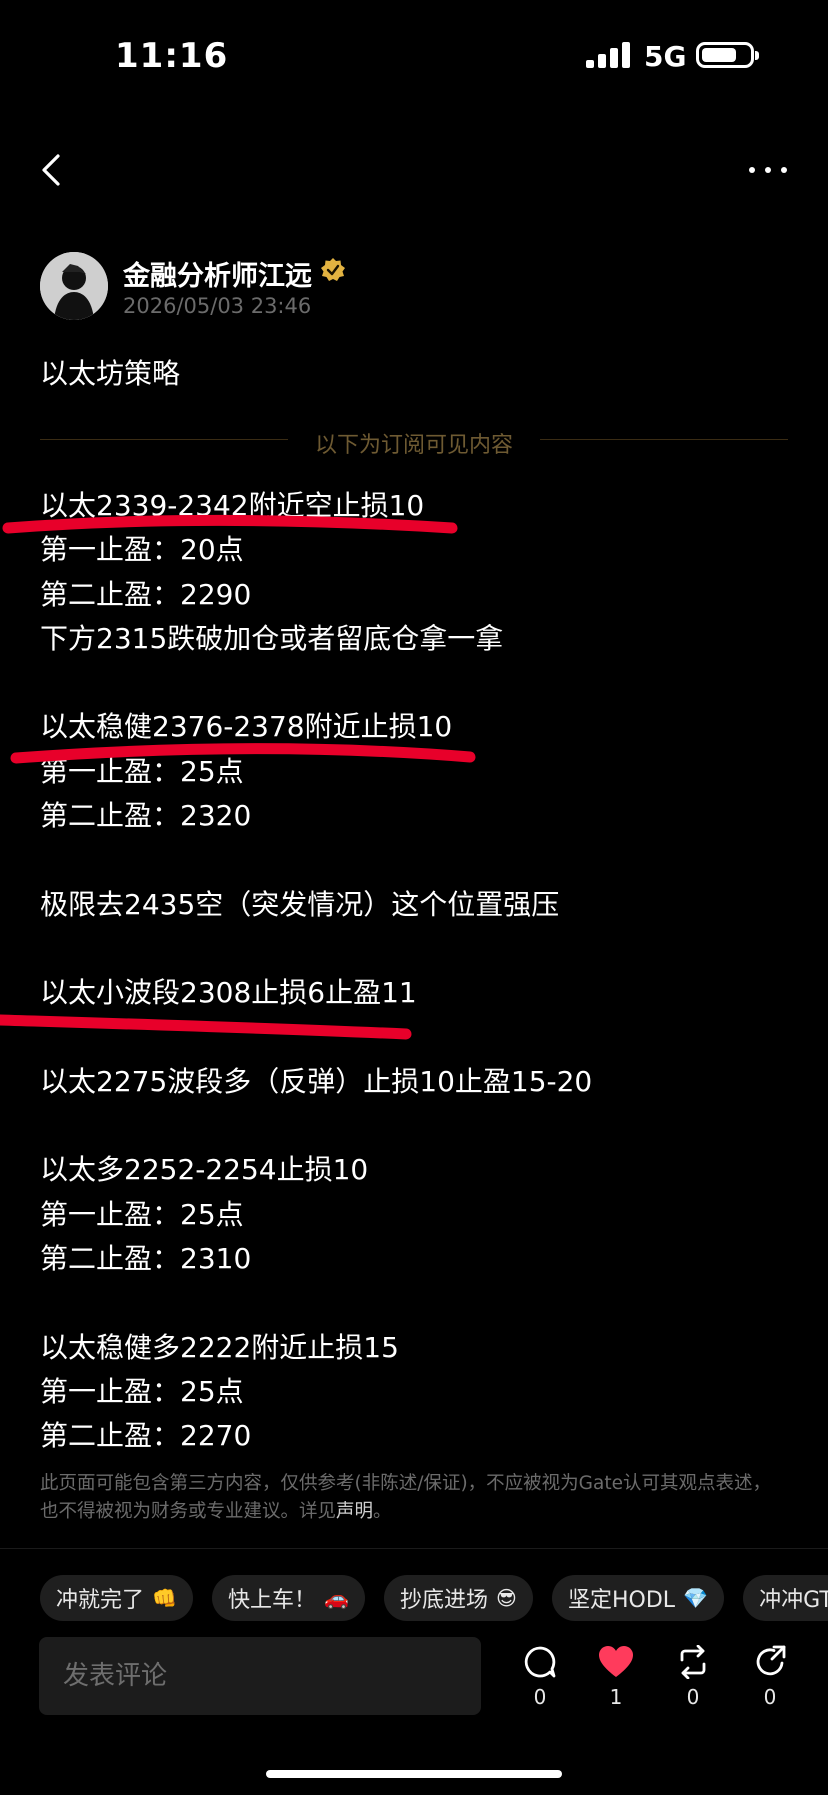  Describe the element at coordinates (333, 269) in the screenshot. I see `verified-icon` at that location.